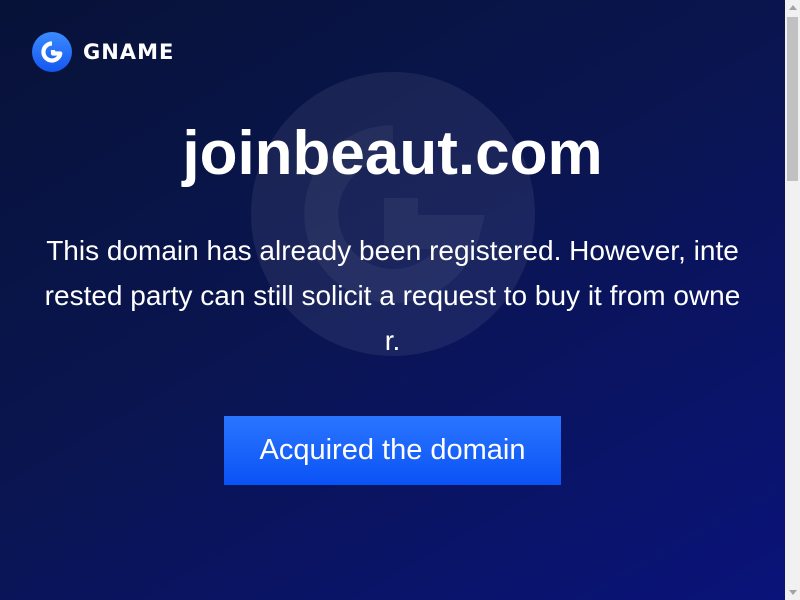 The height and width of the screenshot is (600, 800). I want to click on domain-title: joinbeaut.com, so click(392, 153).